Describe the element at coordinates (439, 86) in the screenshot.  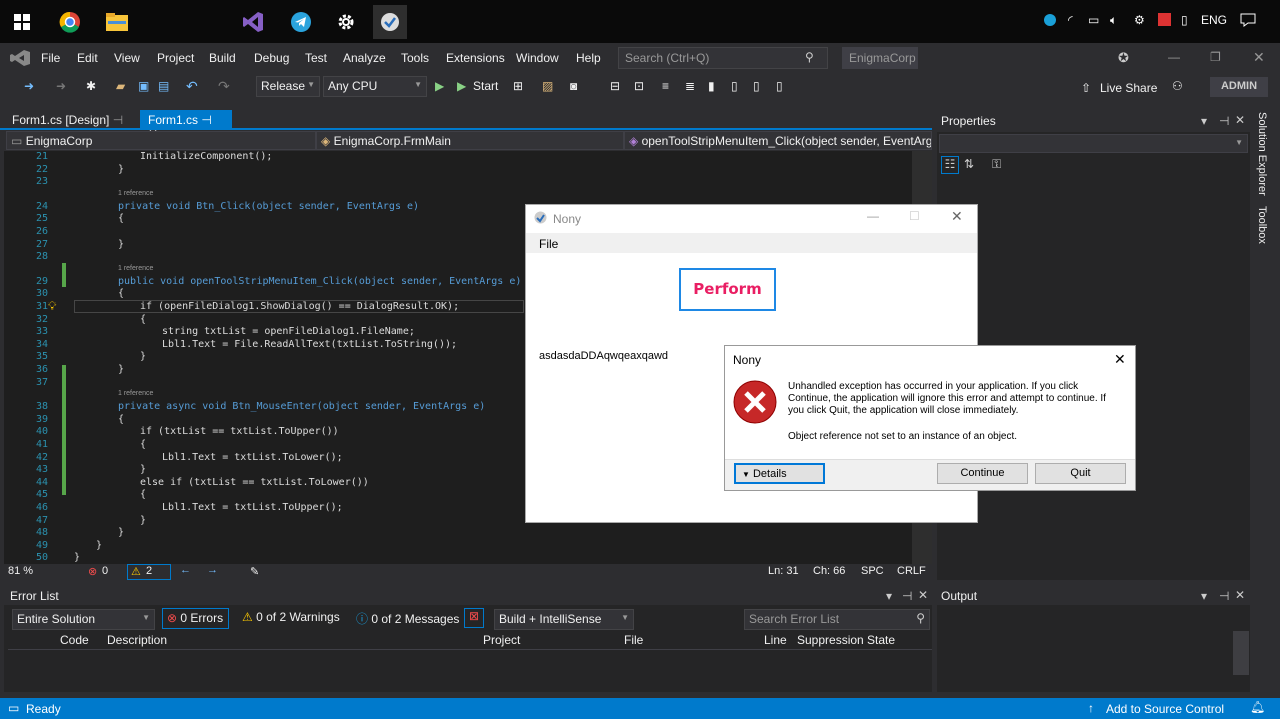
I see `start-without-debug-icon: ▶` at that location.